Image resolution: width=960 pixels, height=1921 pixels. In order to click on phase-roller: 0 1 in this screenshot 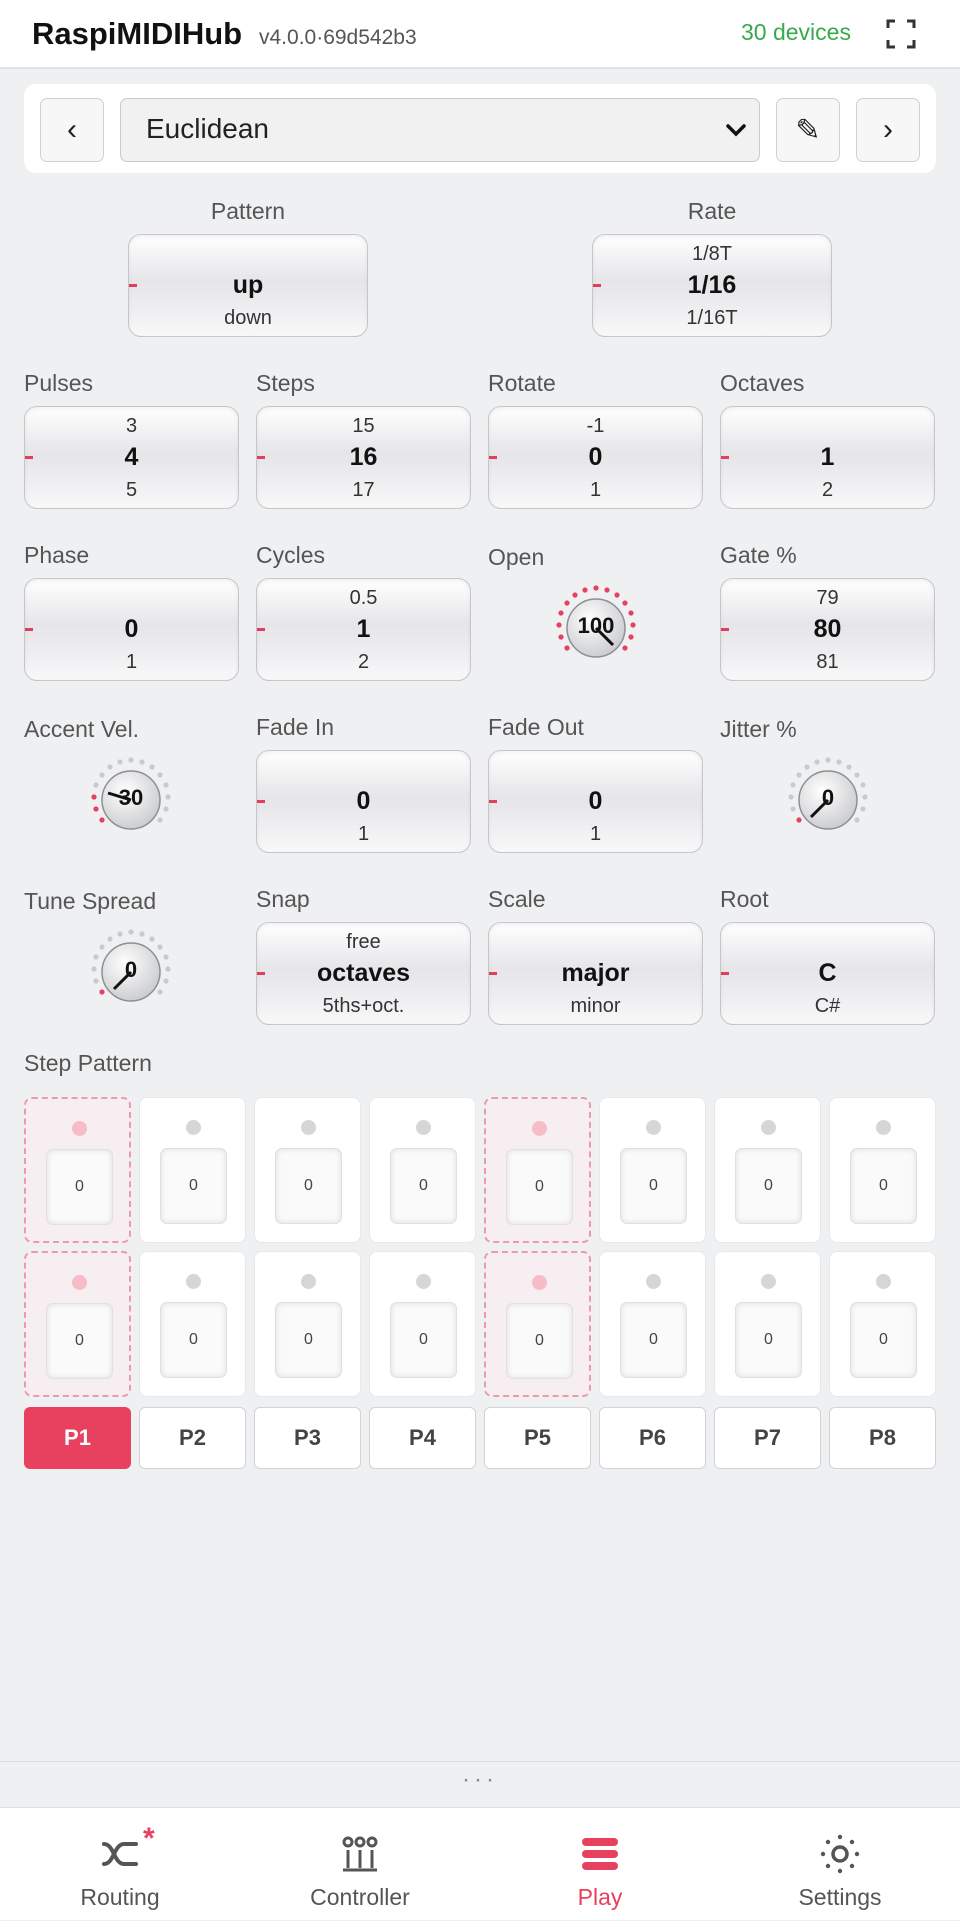, I will do `click(131, 629)`.